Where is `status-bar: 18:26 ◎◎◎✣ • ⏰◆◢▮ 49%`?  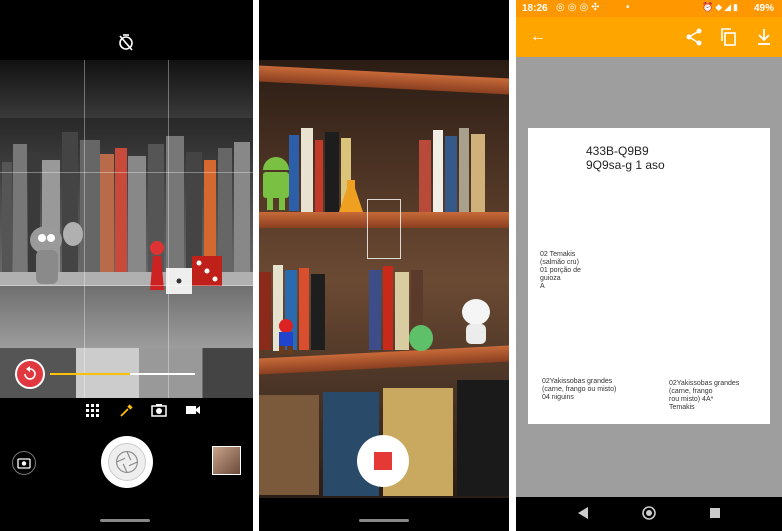
status-bar: 18:26 ◎◎◎✣ • ⏰◆◢▮ 49% is located at coordinates (649, 8).